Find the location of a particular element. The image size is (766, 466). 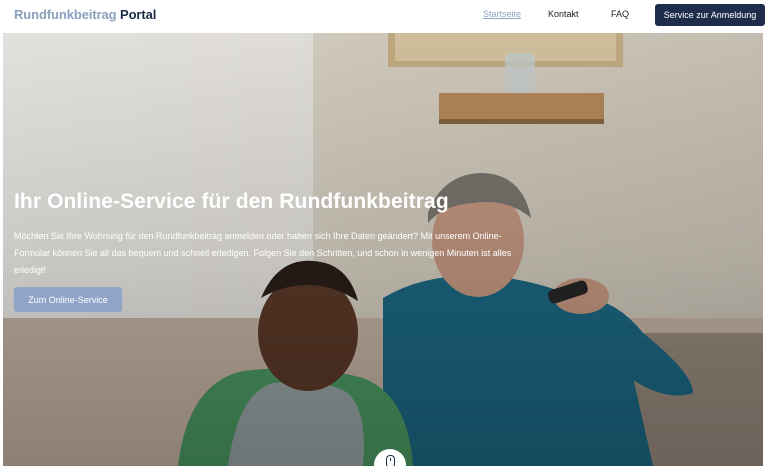

nav-startseite: Startseite is located at coordinates (502, 14).